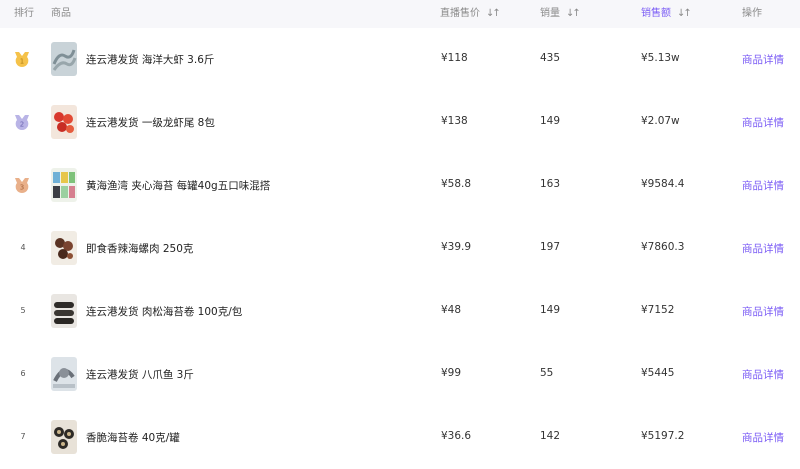 This screenshot has width=800, height=469. What do you see at coordinates (550, 184) in the screenshot?
I see `product-qty: 163` at bounding box center [550, 184].